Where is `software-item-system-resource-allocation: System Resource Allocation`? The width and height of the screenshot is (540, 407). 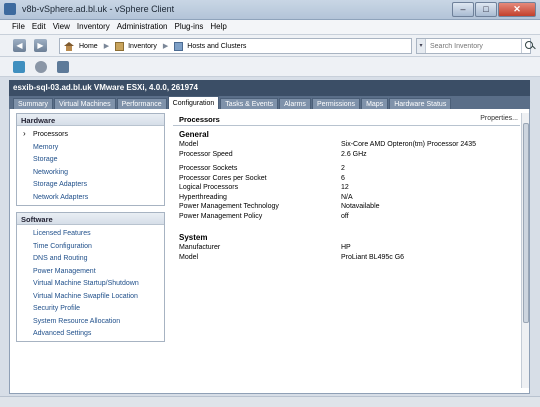
software-item-system-resource-allocation: System Resource Allocation is located at coordinates (90, 322).